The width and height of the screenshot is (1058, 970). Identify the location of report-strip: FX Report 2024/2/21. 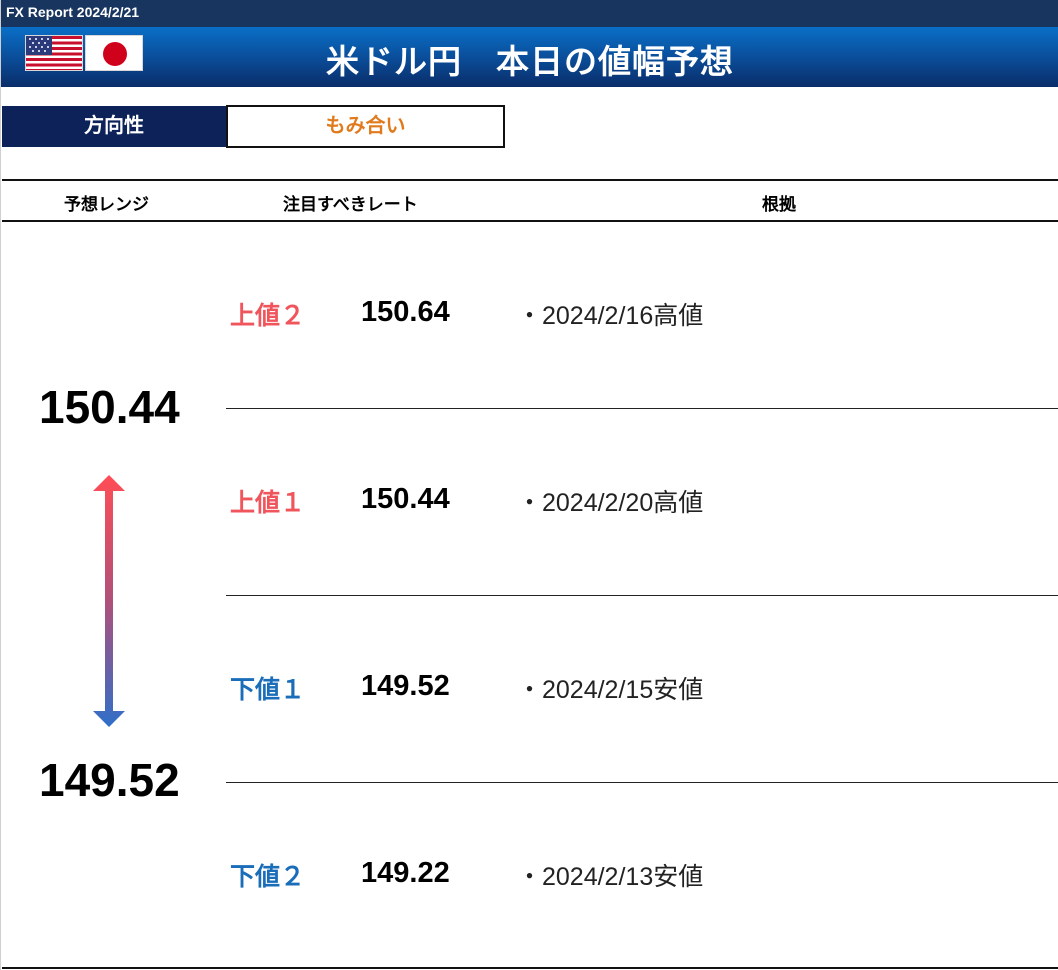
(529, 13).